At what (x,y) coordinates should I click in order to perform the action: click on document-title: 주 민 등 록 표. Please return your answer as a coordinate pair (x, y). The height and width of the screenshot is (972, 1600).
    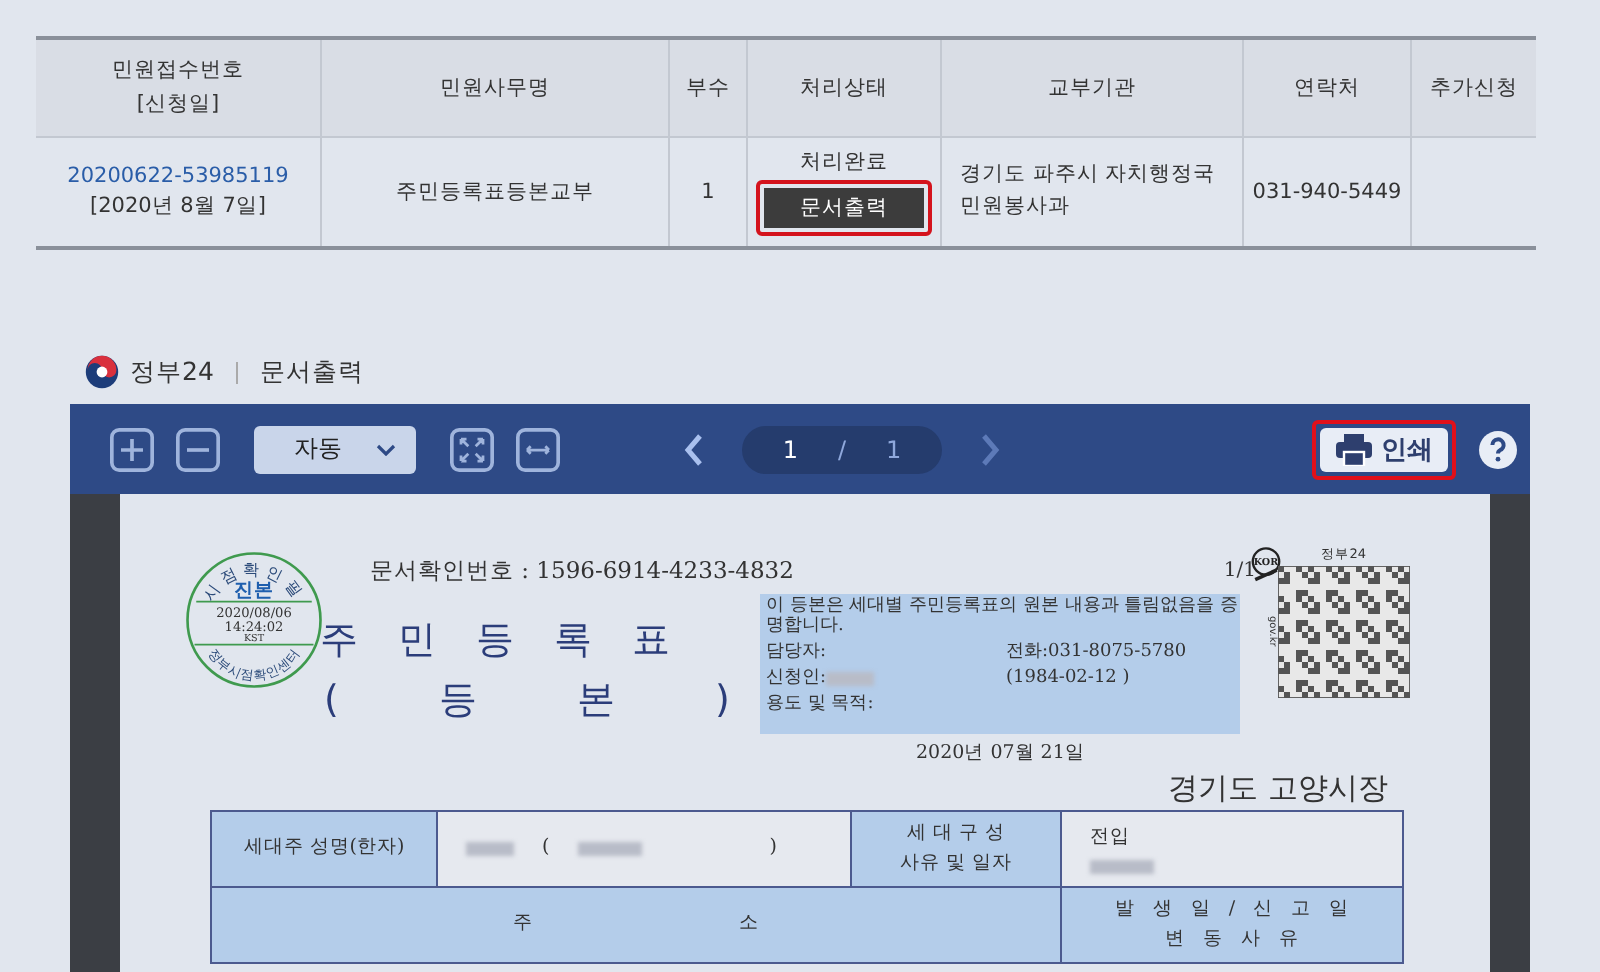
    Looking at the image, I should click on (496, 641).